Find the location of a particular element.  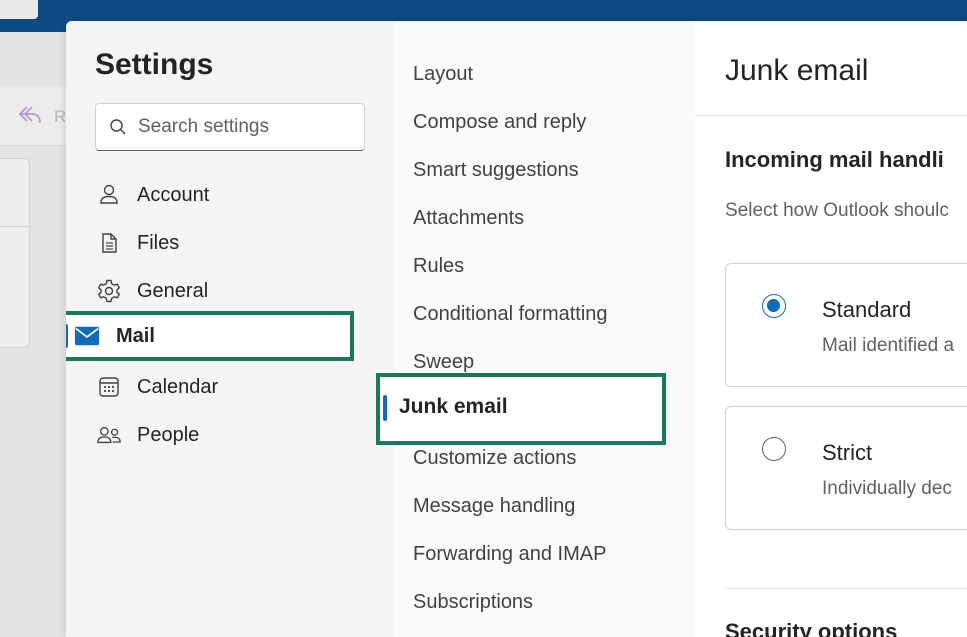

mail-icon is located at coordinates (87, 336).